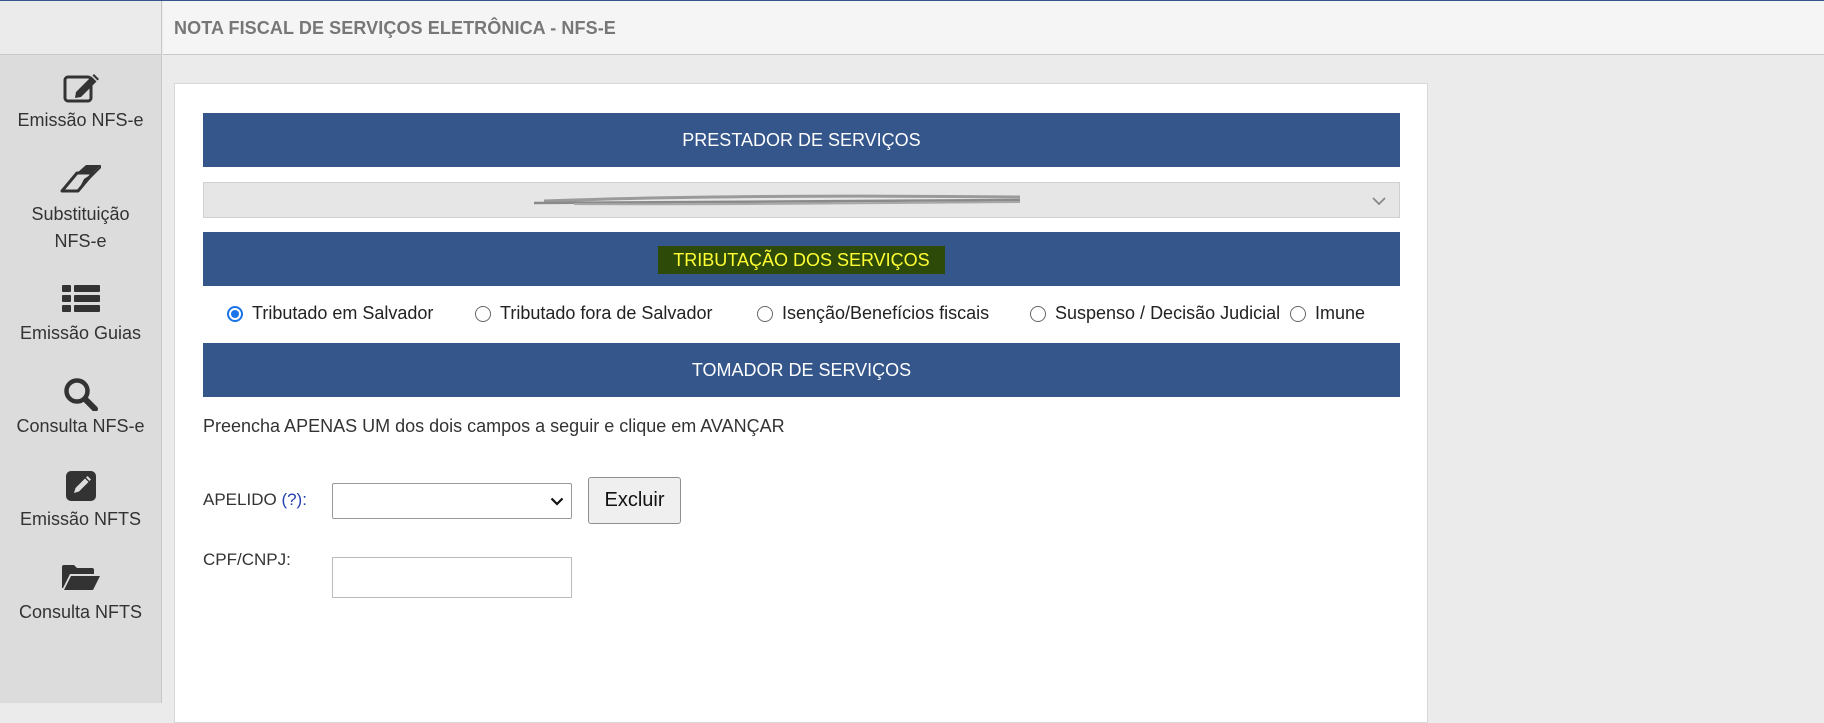  What do you see at coordinates (80, 581) in the screenshot?
I see `folder-open-icon` at bounding box center [80, 581].